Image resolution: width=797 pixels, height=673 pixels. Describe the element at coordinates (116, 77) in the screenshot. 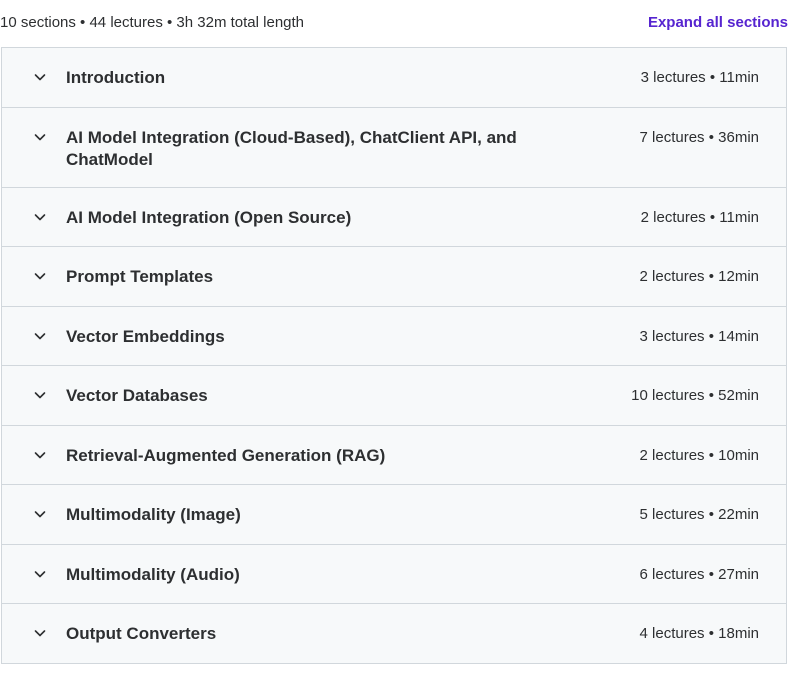

I see `section-title: Introduction` at that location.